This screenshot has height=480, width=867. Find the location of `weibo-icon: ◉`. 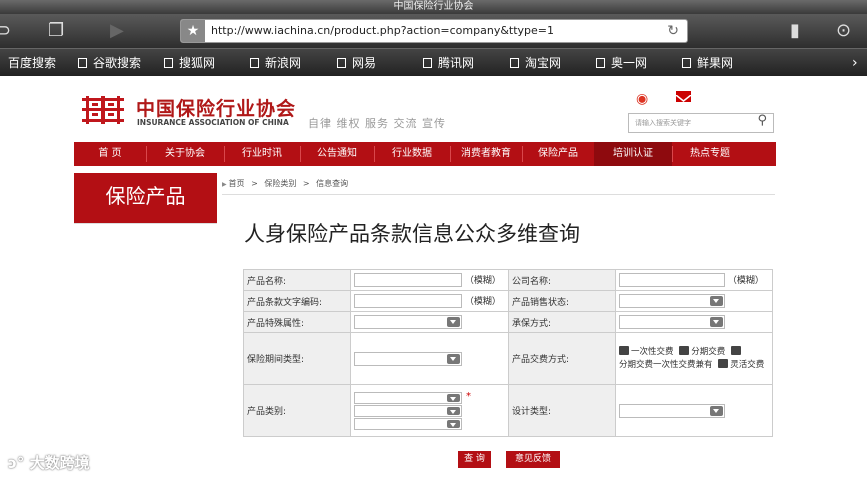

weibo-icon: ◉ is located at coordinates (642, 99).